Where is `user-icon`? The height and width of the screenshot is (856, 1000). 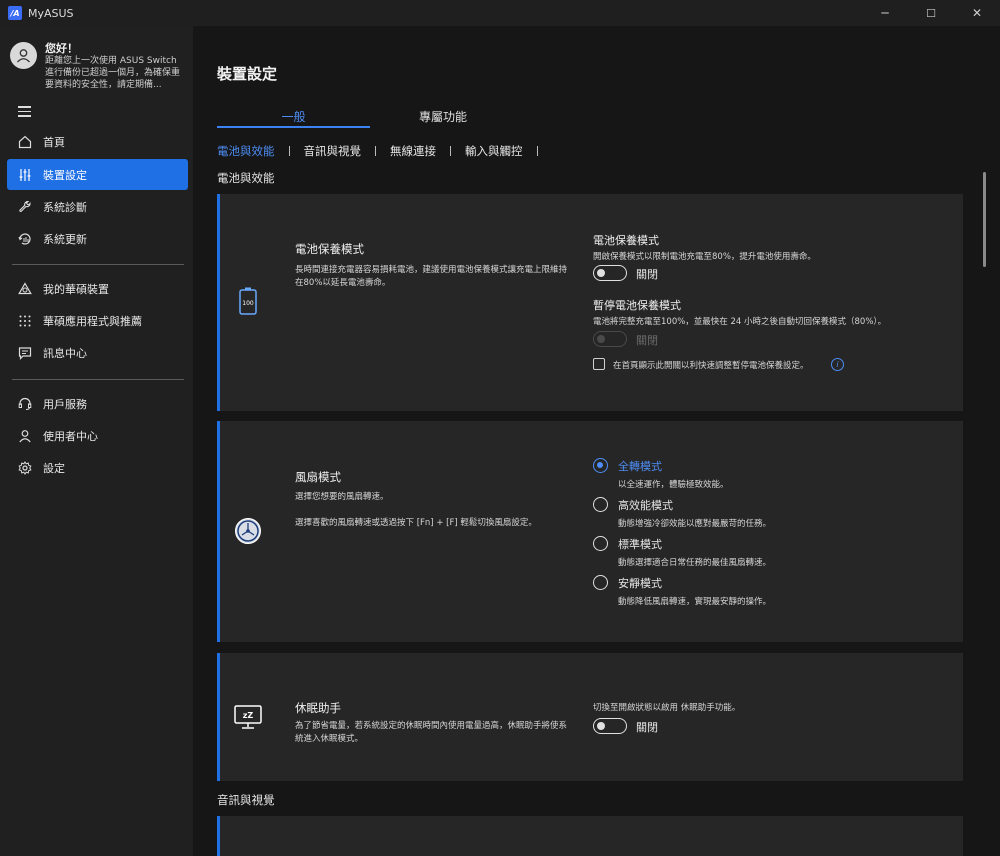 user-icon is located at coordinates (25, 435).